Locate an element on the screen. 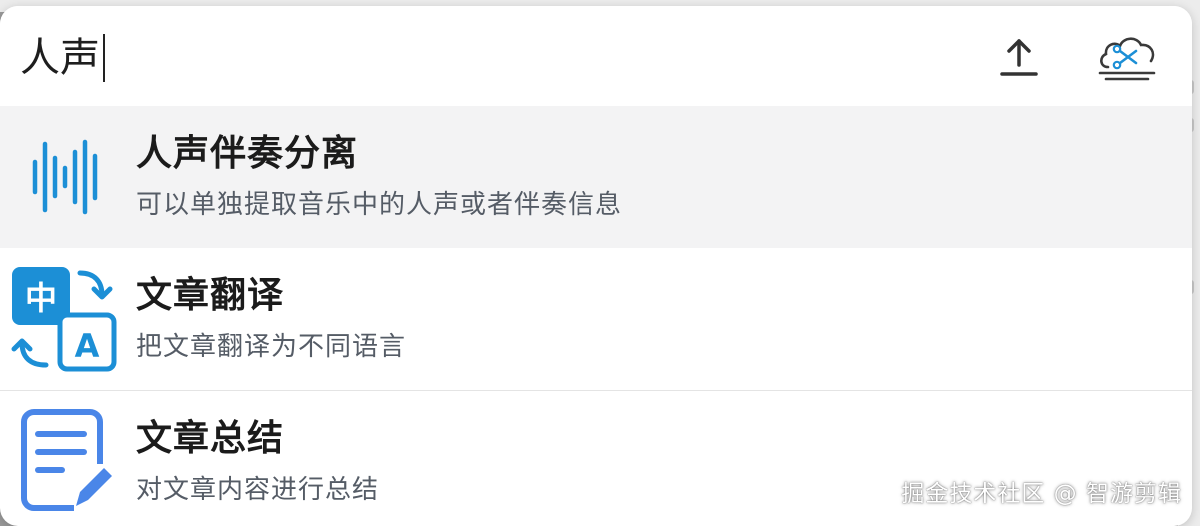 This screenshot has width=1200, height=526. search-input-text: 人声 is located at coordinates (60, 58).